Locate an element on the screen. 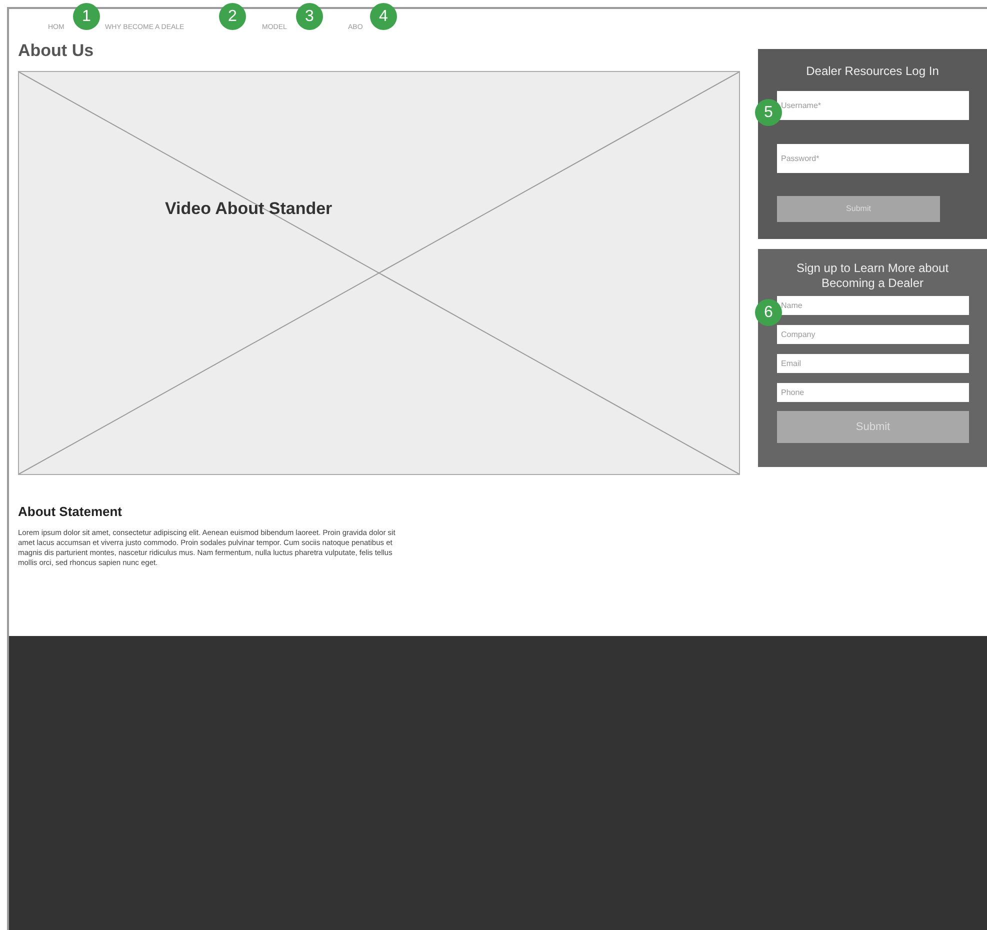  input-field: Company is located at coordinates (873, 334).